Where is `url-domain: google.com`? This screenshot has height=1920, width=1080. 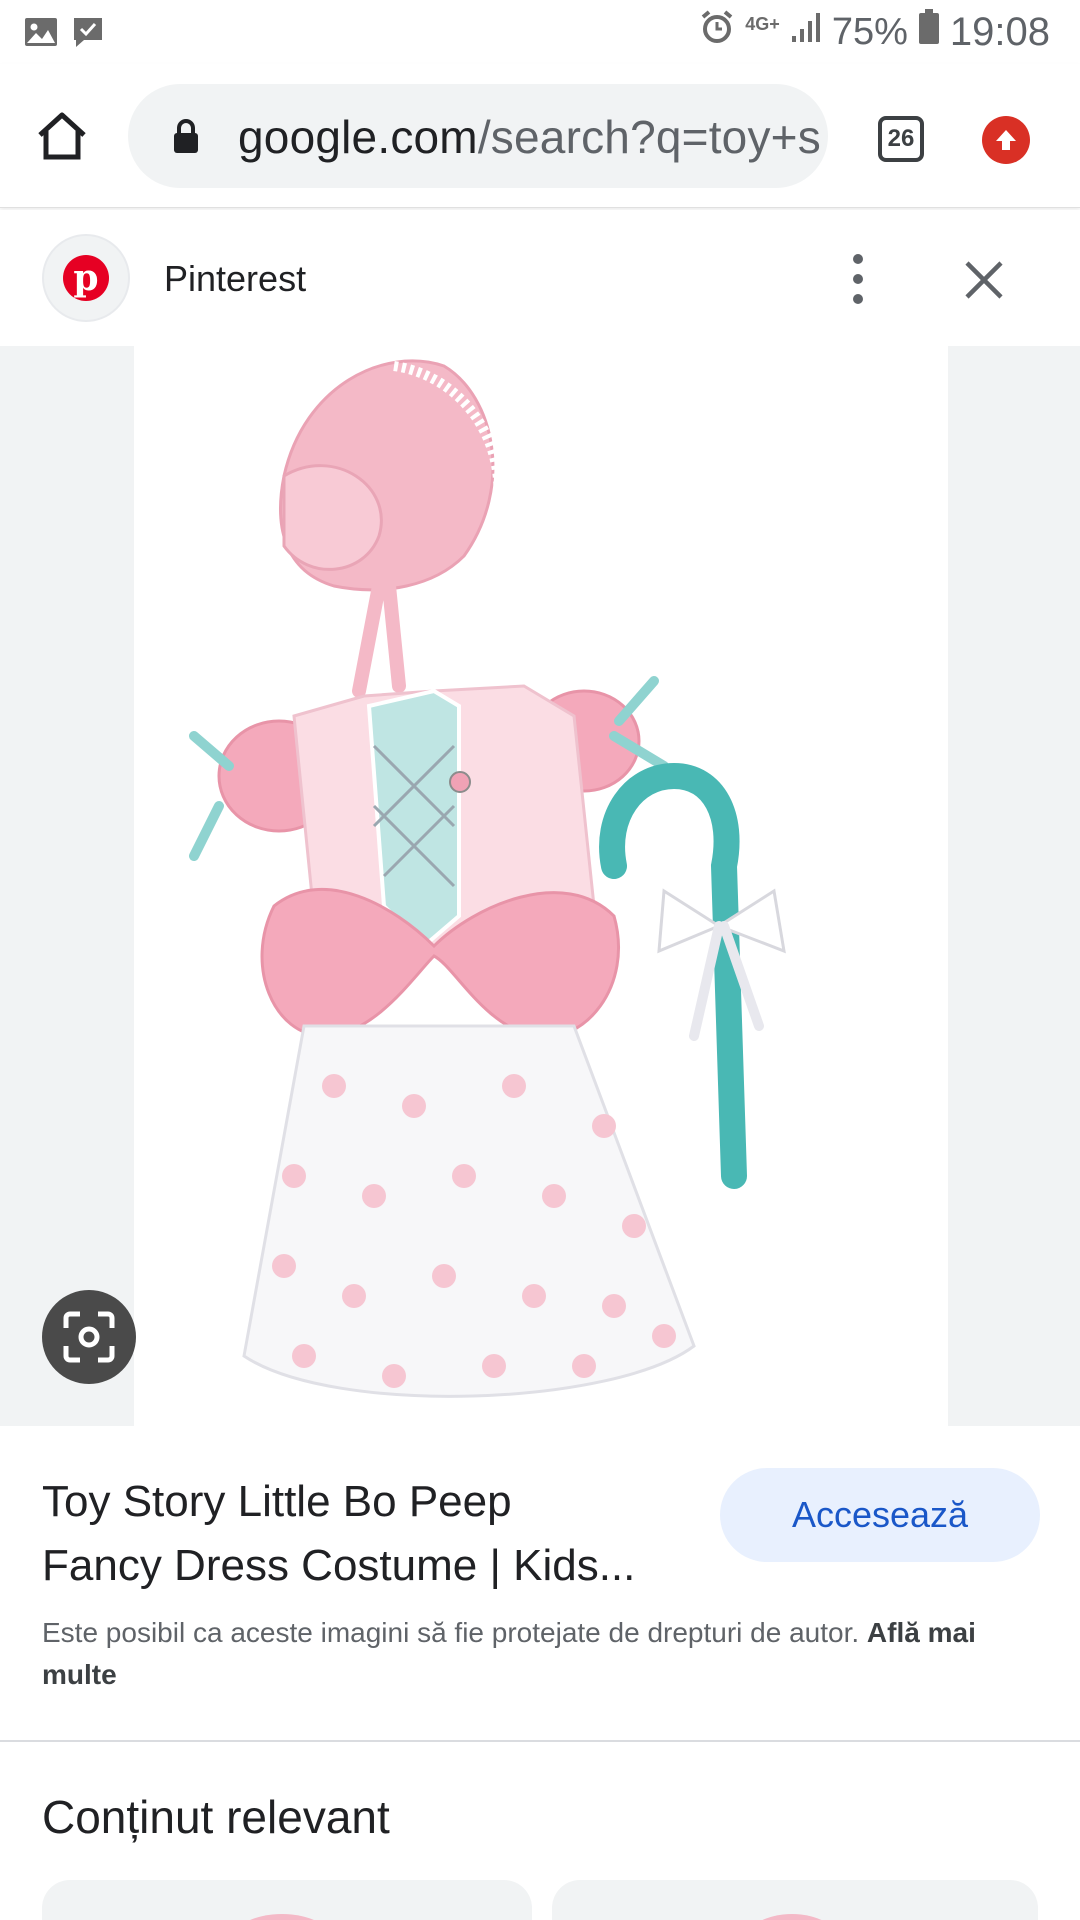 url-domain: google.com is located at coordinates (358, 137).